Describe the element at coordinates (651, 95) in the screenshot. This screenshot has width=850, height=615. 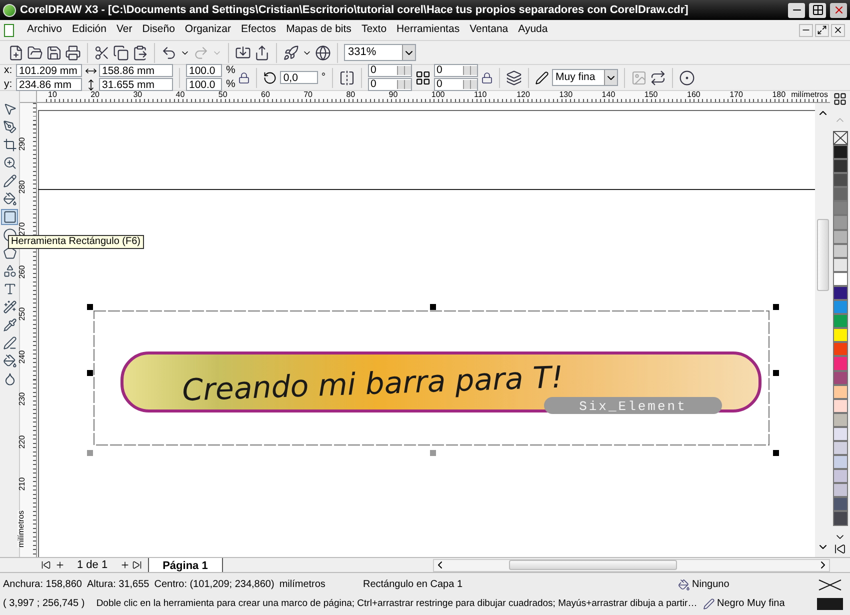
I see `ruler-label: 150` at that location.